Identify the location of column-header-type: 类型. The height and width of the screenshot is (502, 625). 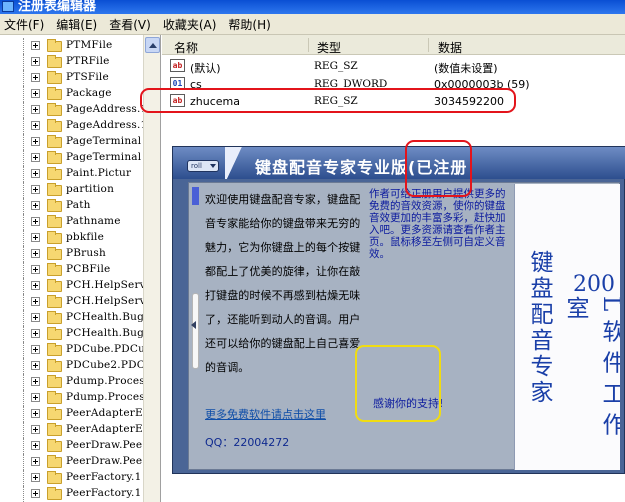
(329, 47).